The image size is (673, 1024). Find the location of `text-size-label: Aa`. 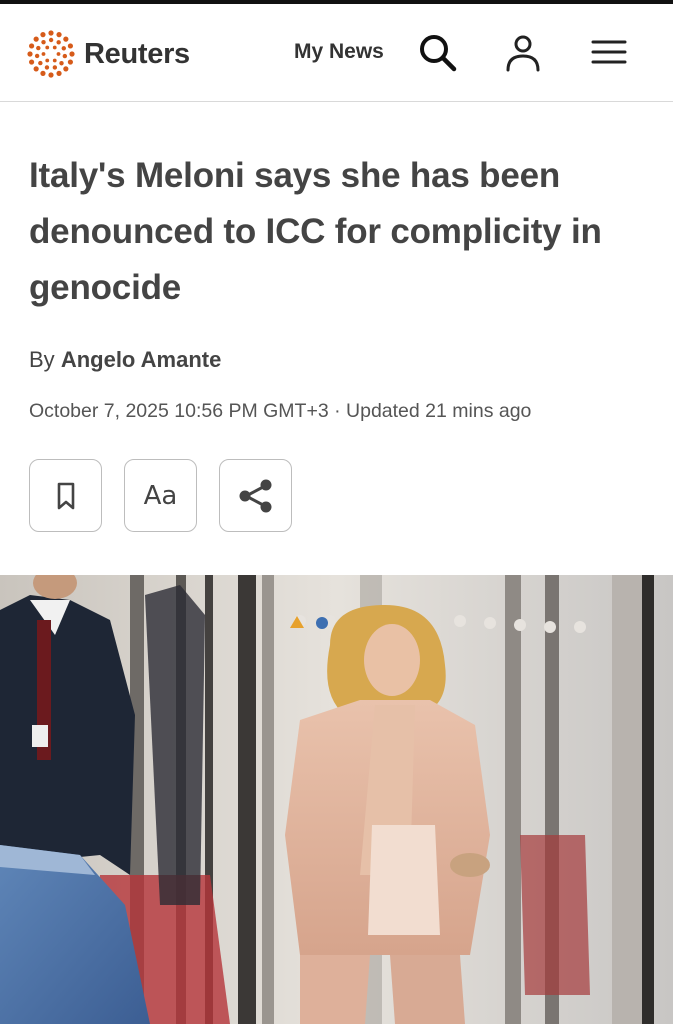

text-size-label: Aa is located at coordinates (160, 495).